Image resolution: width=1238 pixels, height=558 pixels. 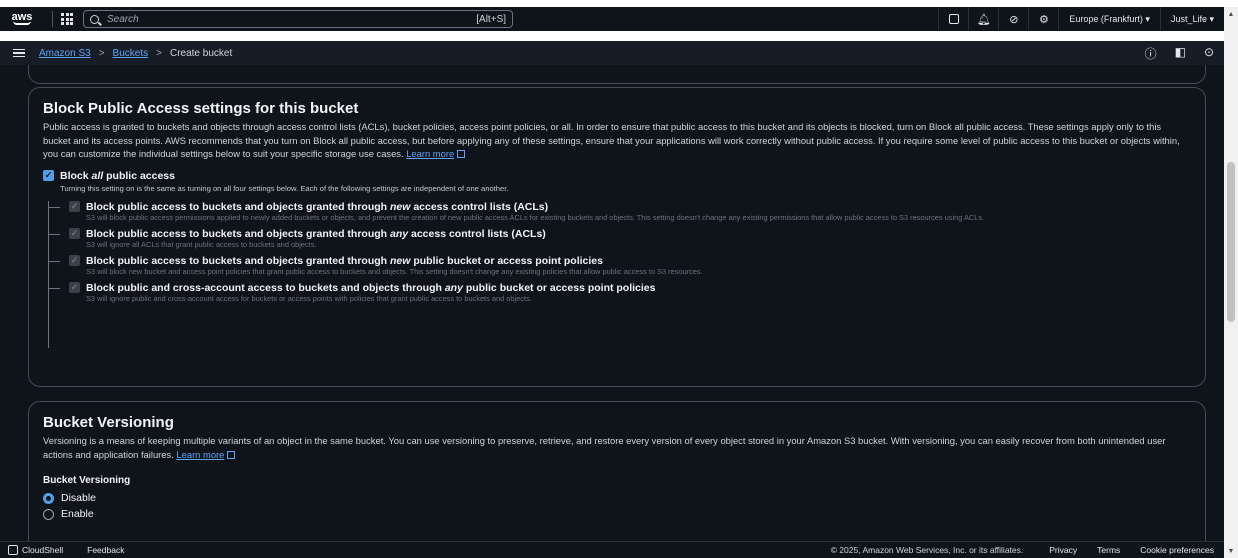 I want to click on versioning-disable-radio: Disable, so click(x=617, y=498).